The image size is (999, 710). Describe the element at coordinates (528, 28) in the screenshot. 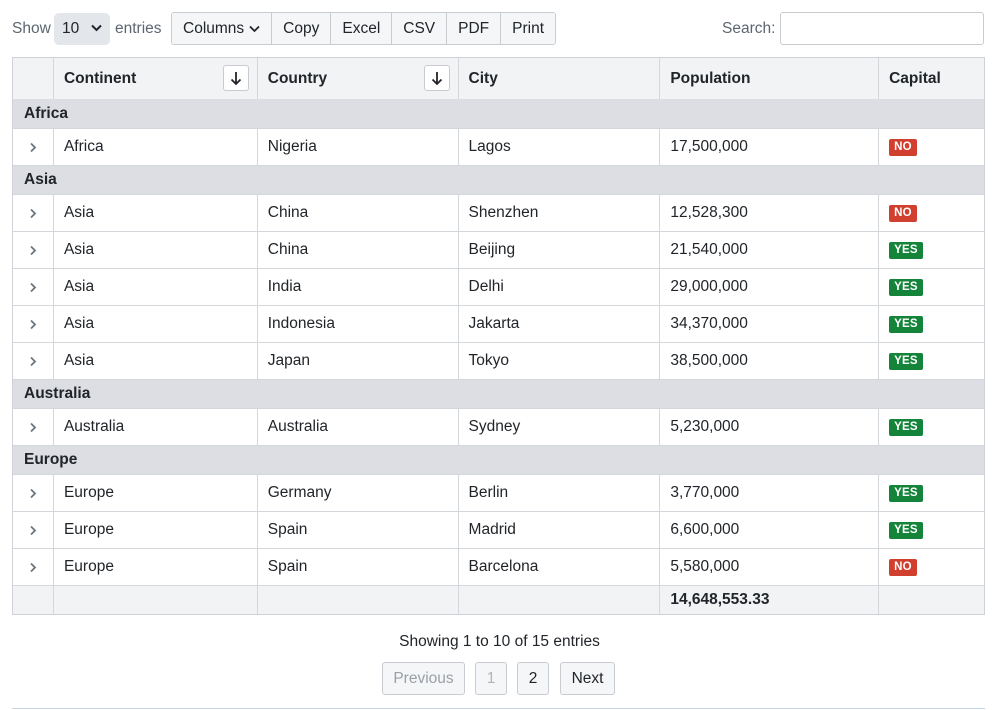

I see `print-button: Print` at that location.